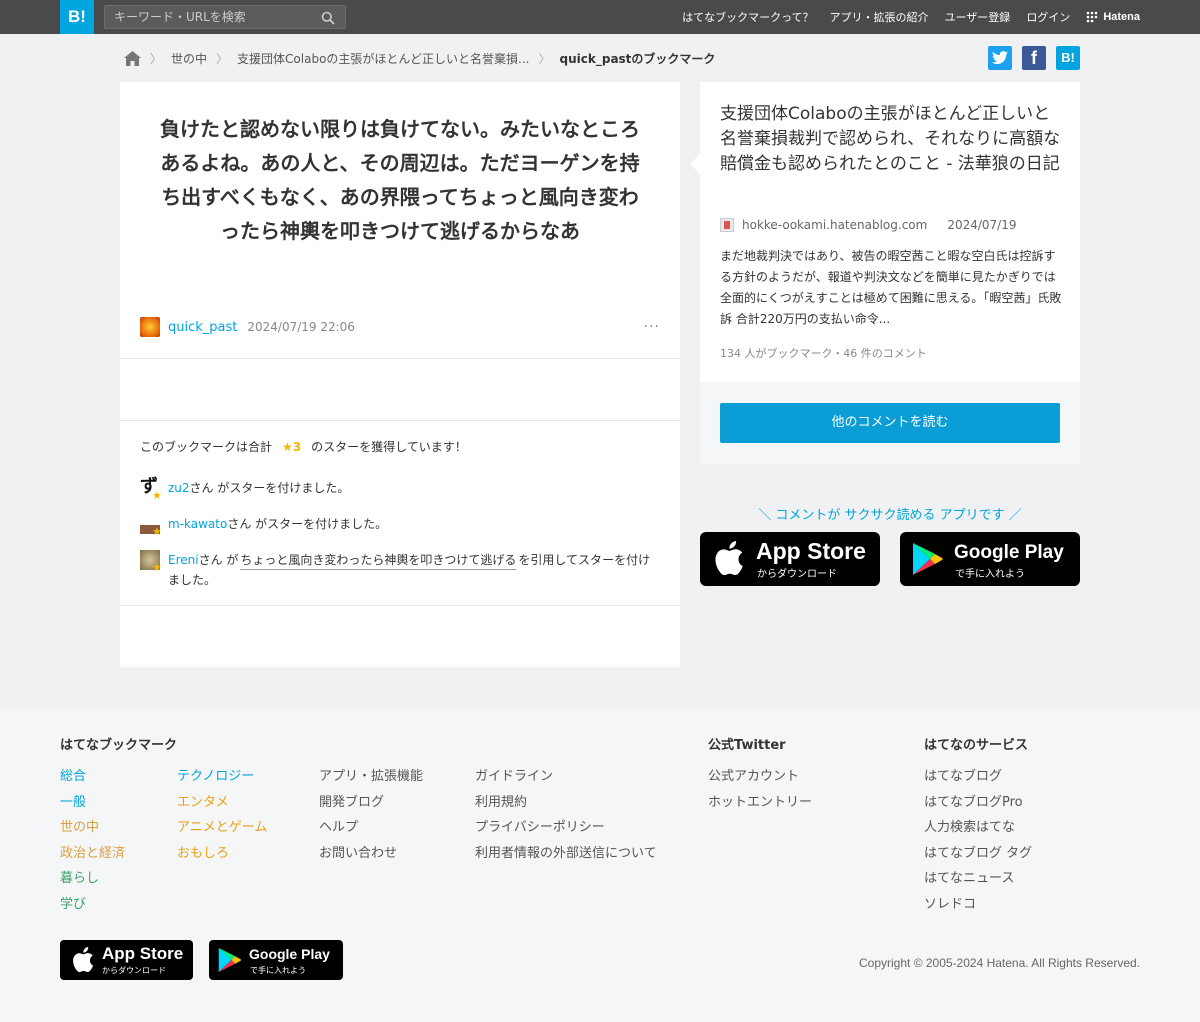 The width and height of the screenshot is (1200, 1022). What do you see at coordinates (351, 800) in the screenshot?
I see `footer-link-dev-blog: 開発ブログ` at bounding box center [351, 800].